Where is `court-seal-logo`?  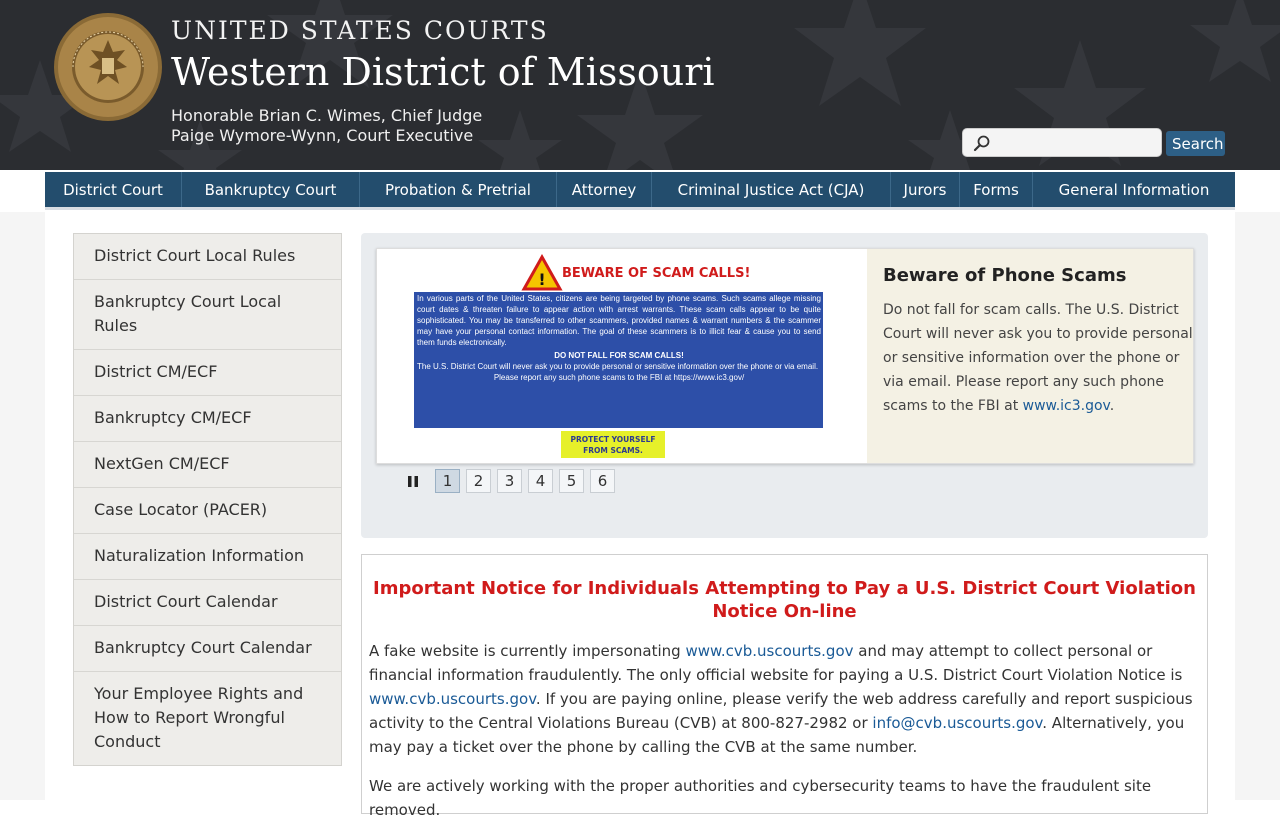 court-seal-logo is located at coordinates (108, 67).